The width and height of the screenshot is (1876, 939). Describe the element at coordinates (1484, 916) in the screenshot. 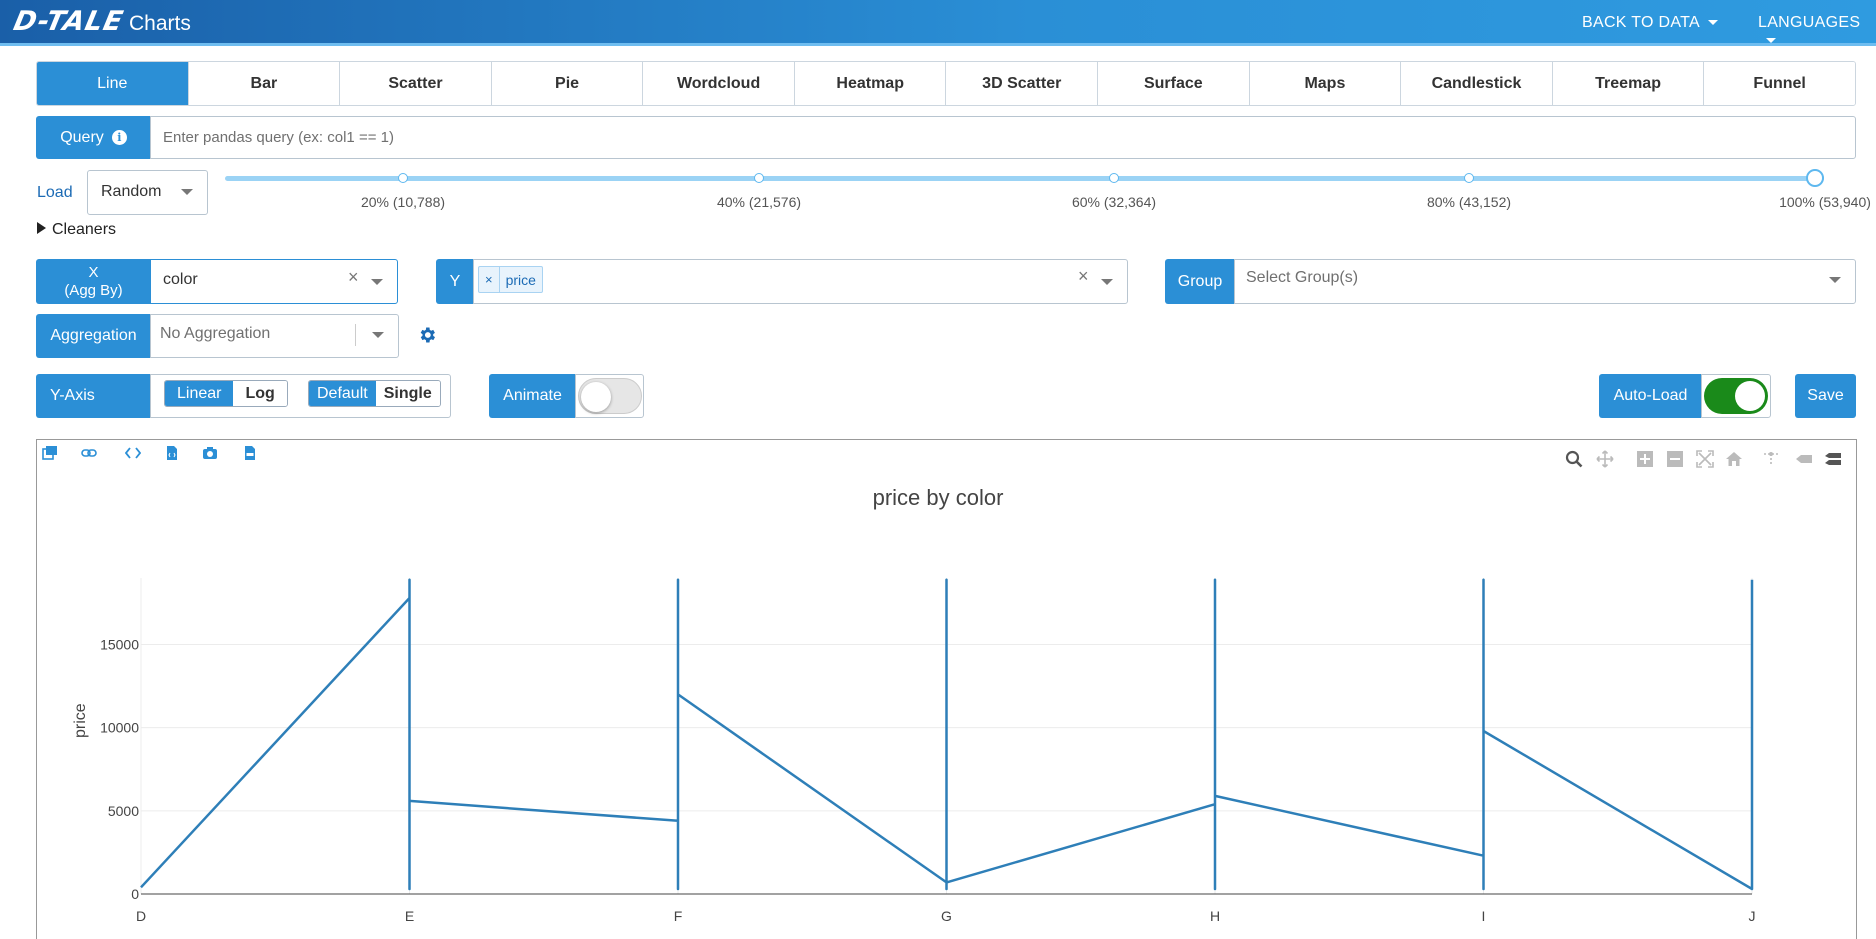

I see `x-tick-label: I` at that location.